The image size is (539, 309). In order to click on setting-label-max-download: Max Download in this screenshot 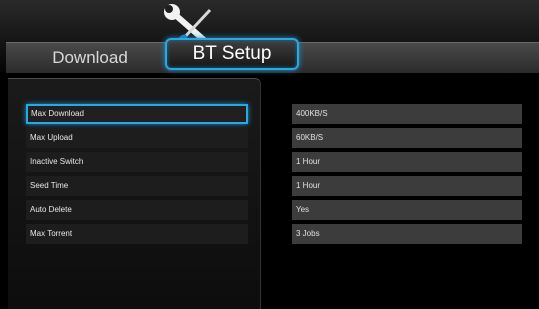, I will do `click(137, 114)`.